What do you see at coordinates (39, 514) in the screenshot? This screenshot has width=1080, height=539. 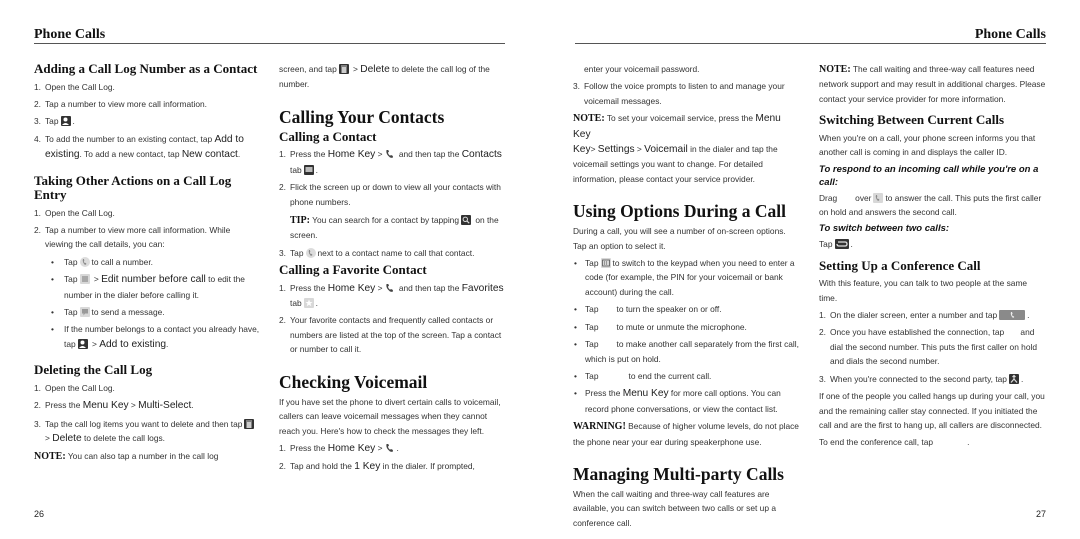 I see `page-number-left: 26` at bounding box center [39, 514].